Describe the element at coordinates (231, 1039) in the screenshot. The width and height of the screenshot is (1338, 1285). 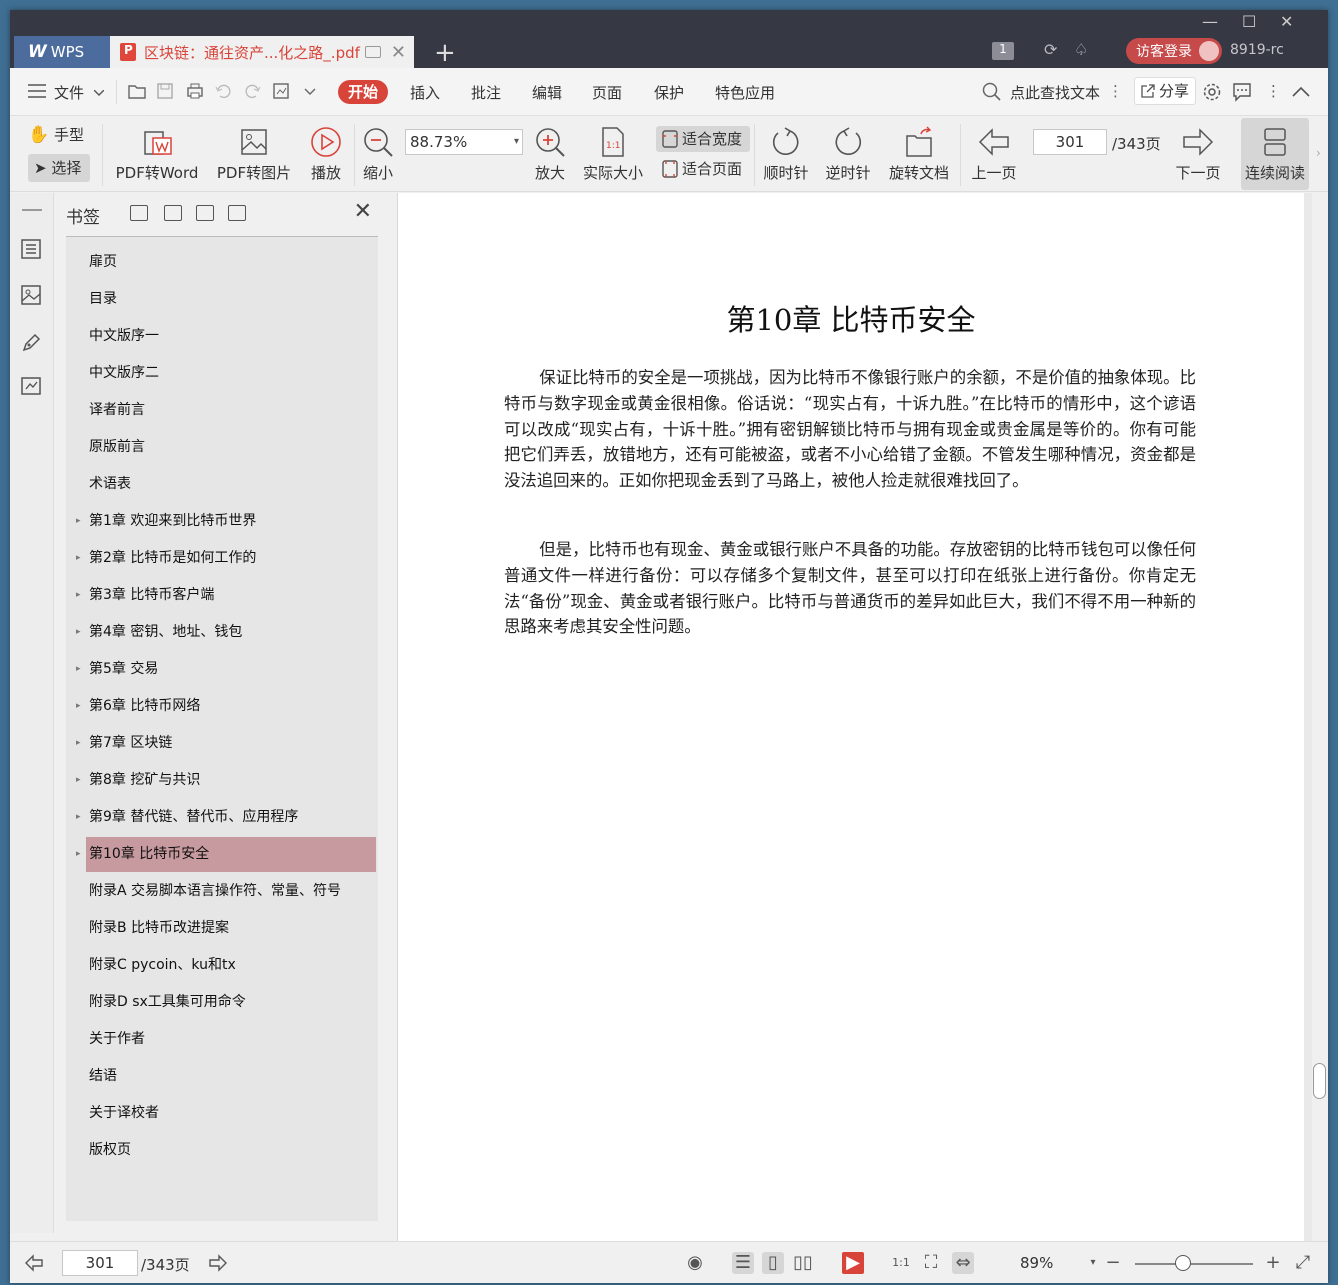
I see `bookmark-item: 关于作者` at that location.